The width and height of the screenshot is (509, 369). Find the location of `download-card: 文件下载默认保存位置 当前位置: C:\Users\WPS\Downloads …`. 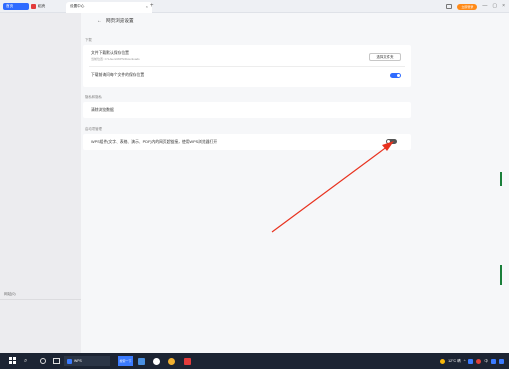

download-card: 文件下载默认保存位置 当前位置: C:\Users\WPS\Downloads … is located at coordinates (247, 66).